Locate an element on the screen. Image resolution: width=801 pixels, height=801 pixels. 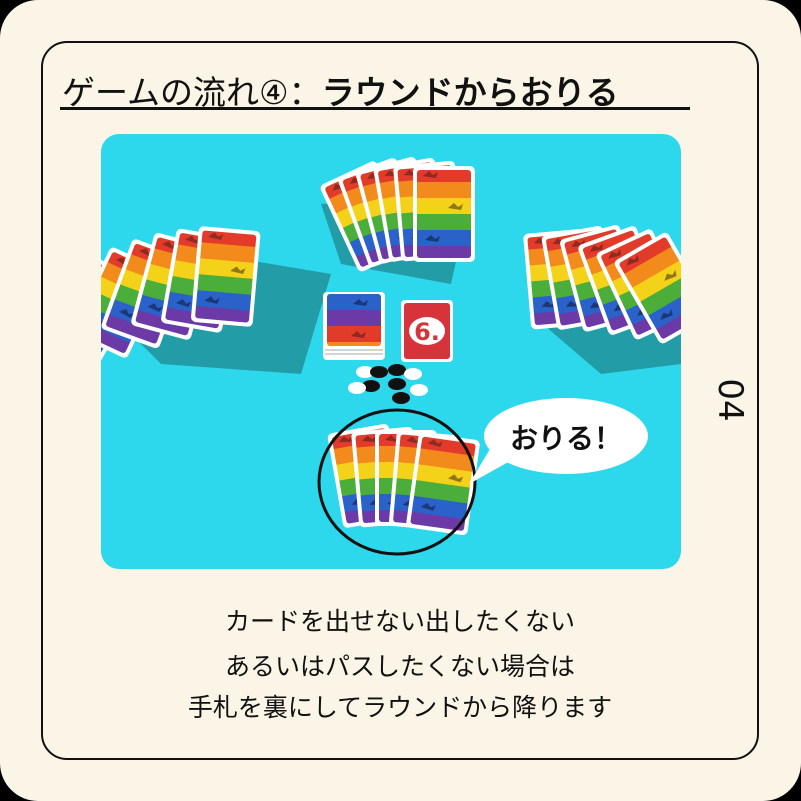
face-up-card-value: 6. is located at coordinates (427, 332).